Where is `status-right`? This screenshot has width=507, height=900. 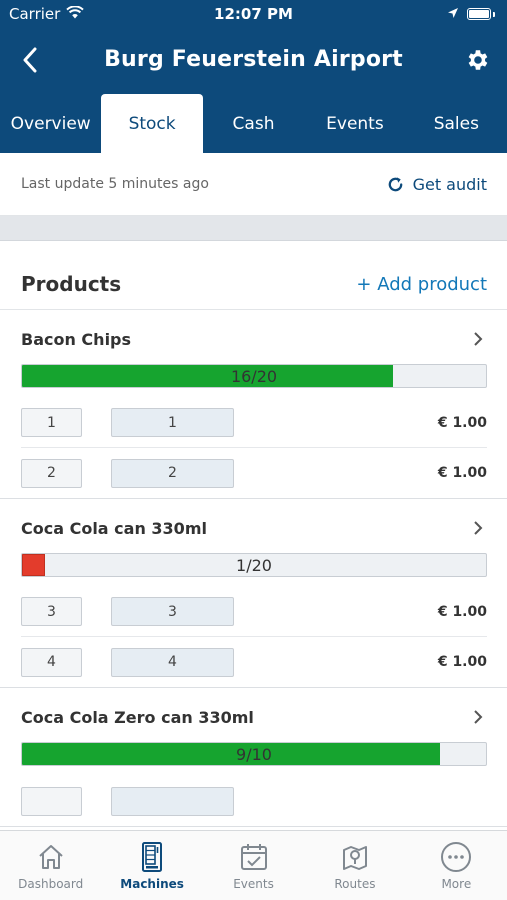
status-right is located at coordinates (471, 14).